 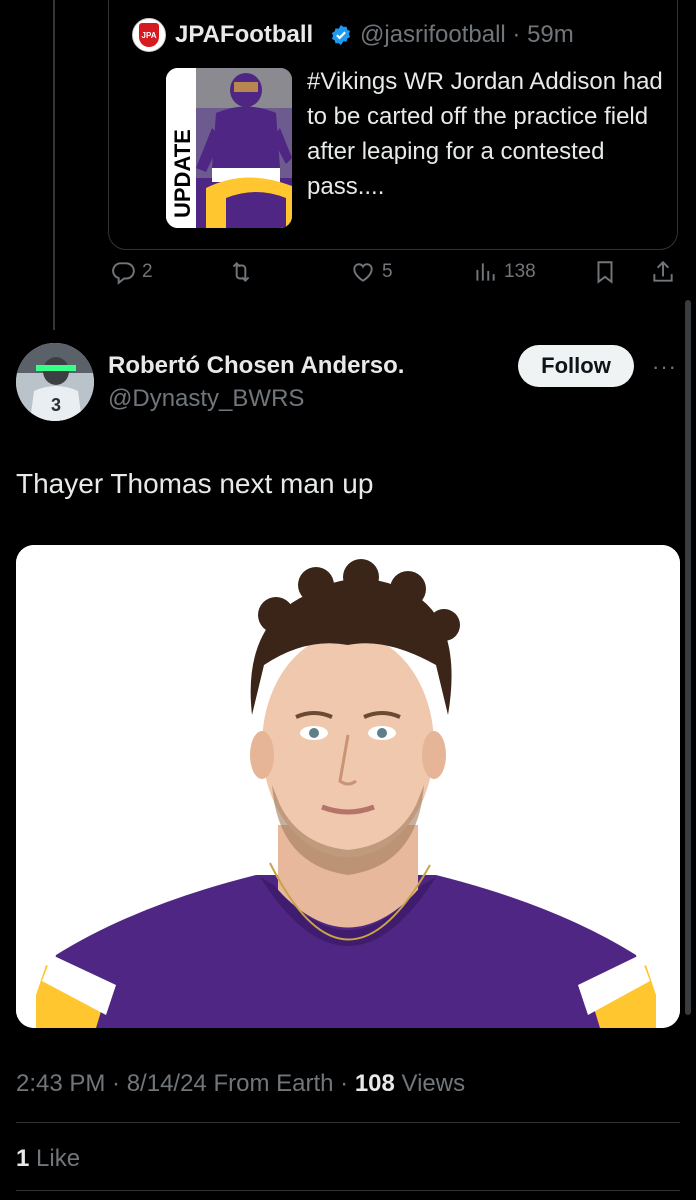 I want to click on follow-button: Follow, so click(x=576, y=366).